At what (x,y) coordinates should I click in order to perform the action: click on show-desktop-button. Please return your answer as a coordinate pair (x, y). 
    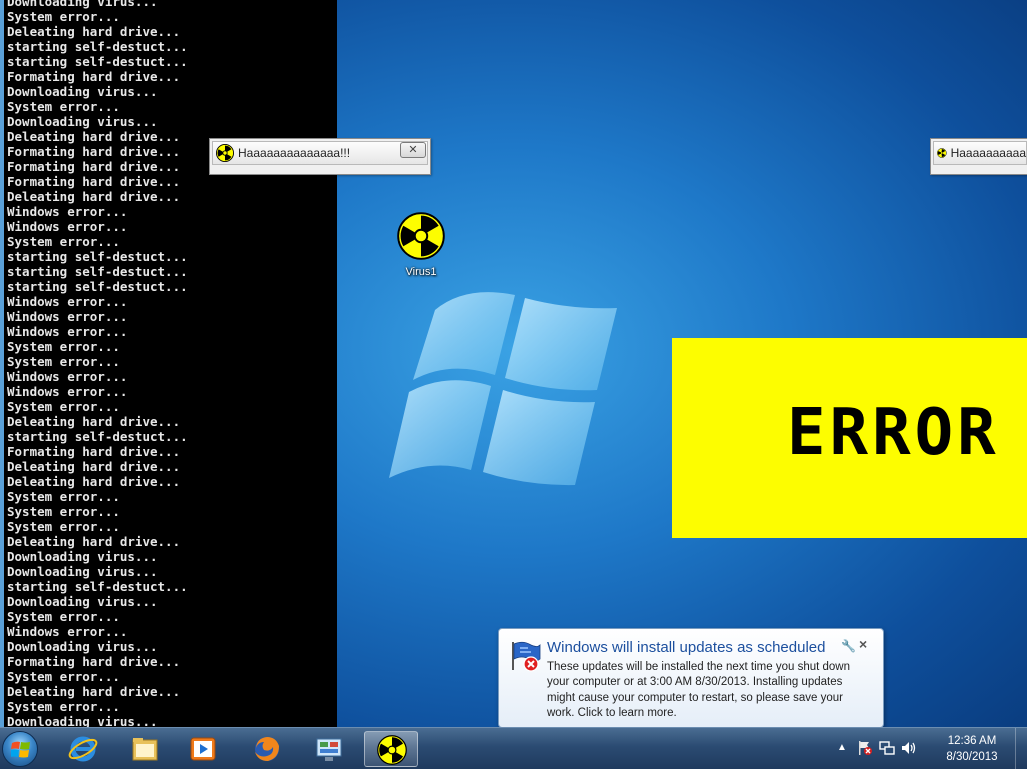
    Looking at the image, I should click on (1021, 748).